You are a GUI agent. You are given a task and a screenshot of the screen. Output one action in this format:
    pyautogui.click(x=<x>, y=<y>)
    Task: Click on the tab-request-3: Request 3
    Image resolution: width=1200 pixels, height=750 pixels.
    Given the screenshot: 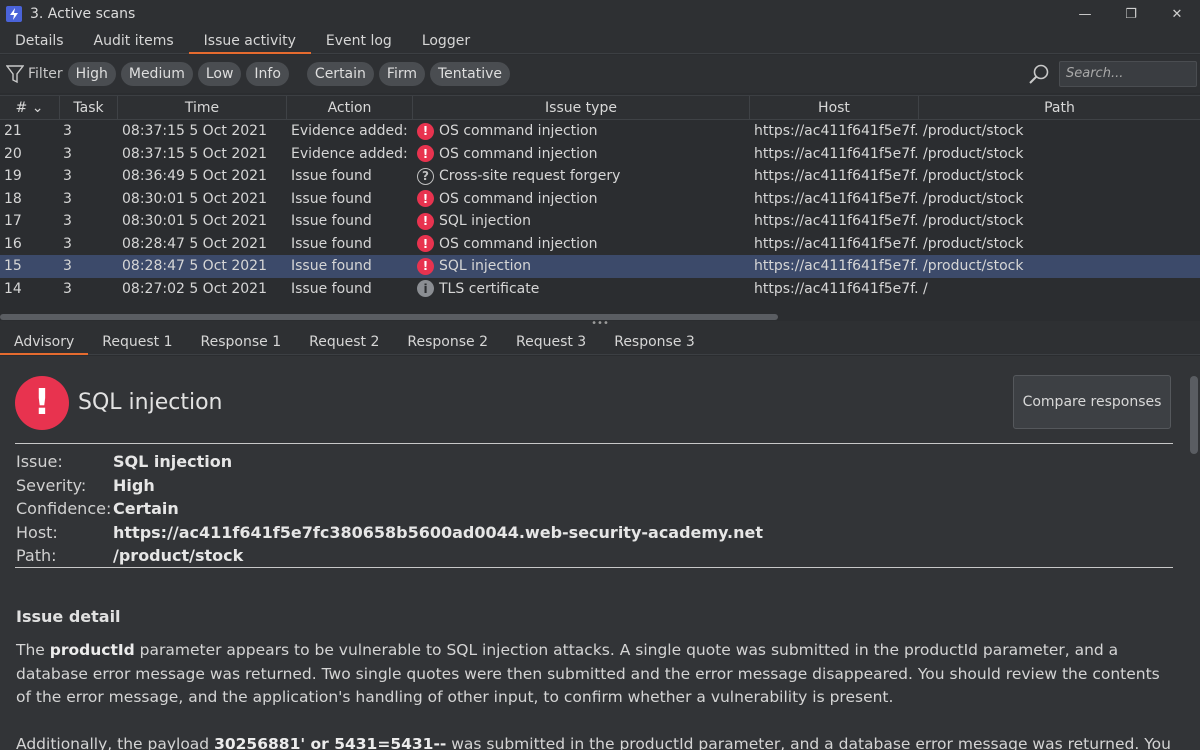 What is the action you would take?
    pyautogui.click(x=551, y=342)
    